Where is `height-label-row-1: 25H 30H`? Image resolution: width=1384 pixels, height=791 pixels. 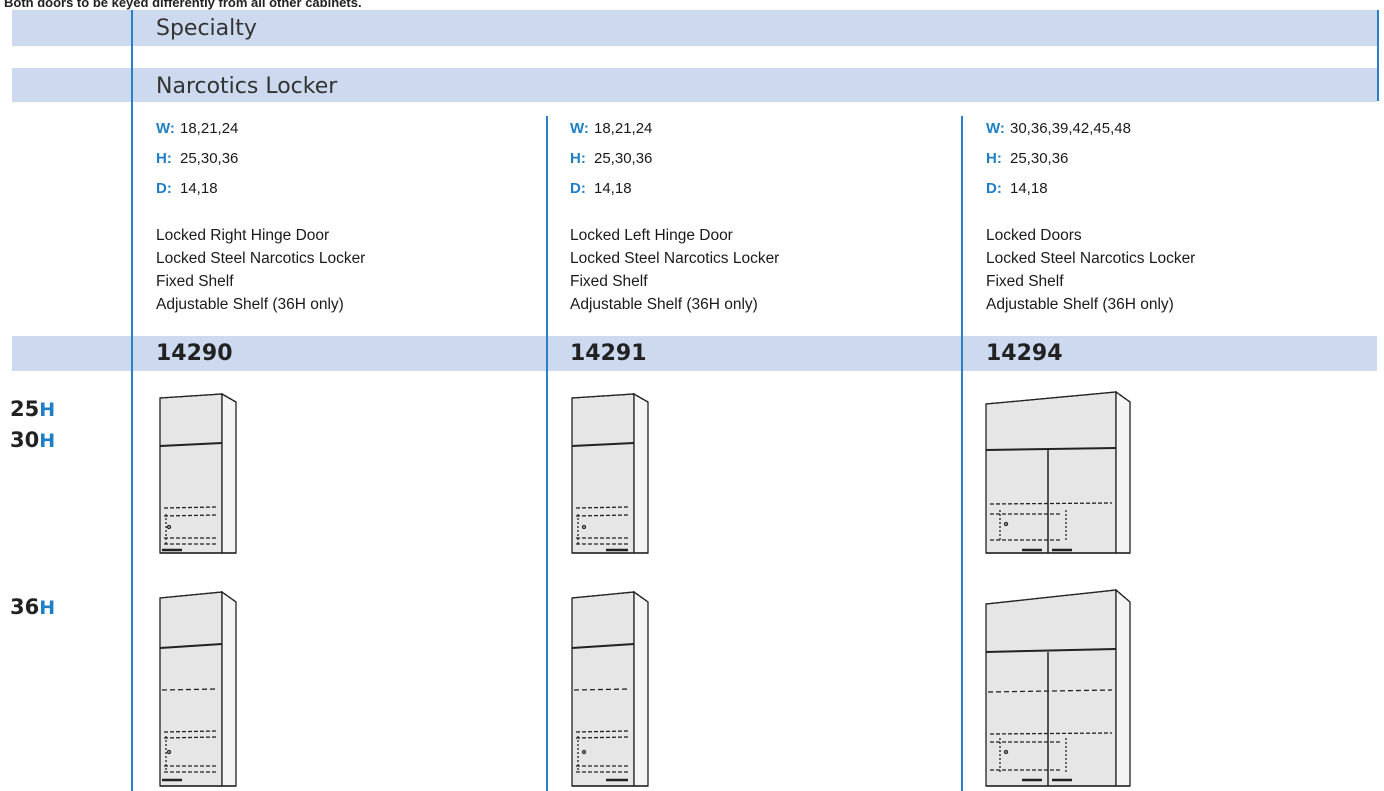
height-label-row-1: 25H 30H is located at coordinates (32, 425).